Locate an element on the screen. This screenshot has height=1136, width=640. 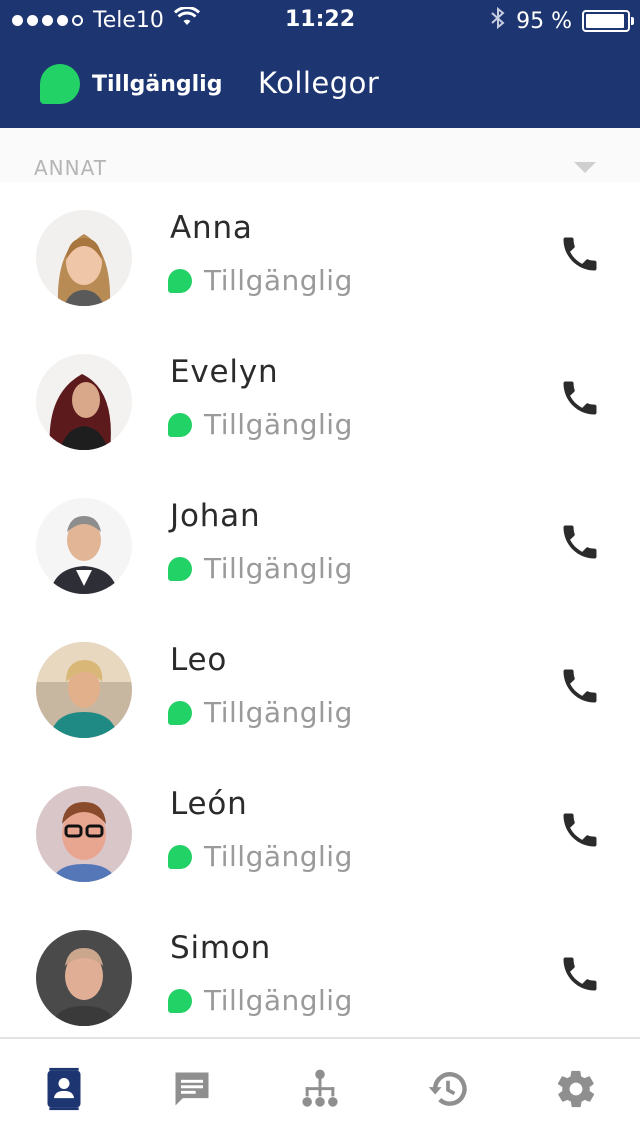
settings-gear-icon is located at coordinates (576, 1089).